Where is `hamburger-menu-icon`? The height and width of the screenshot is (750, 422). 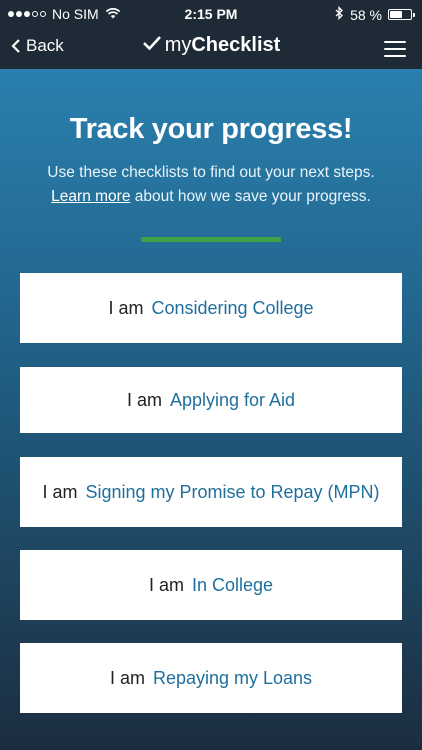 hamburger-menu-icon is located at coordinates (395, 49).